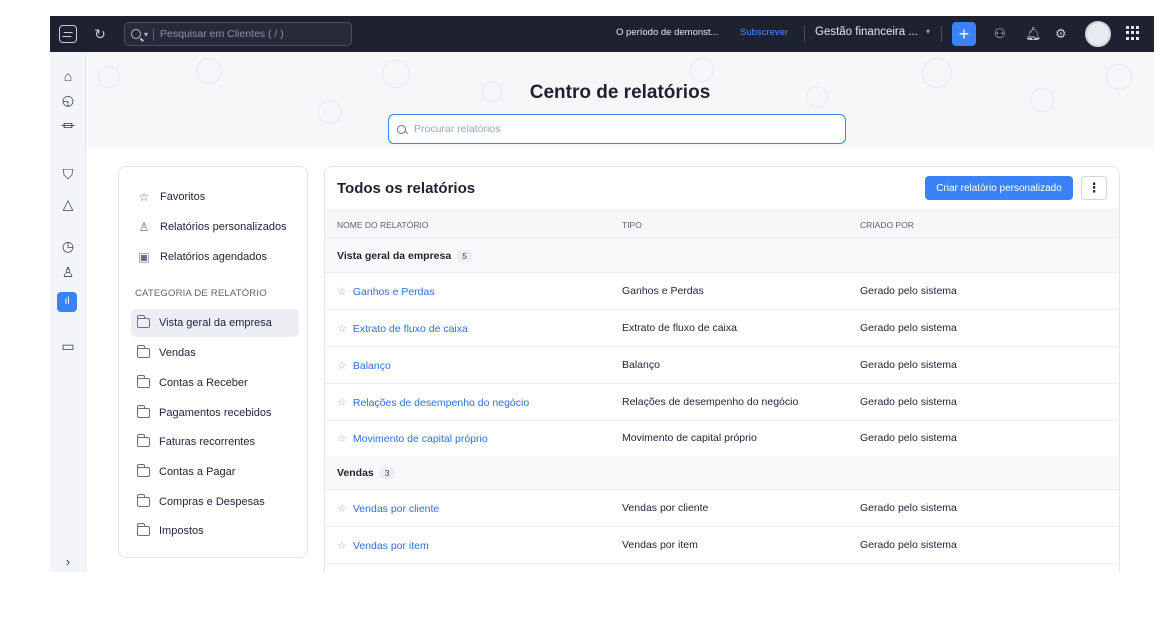  Describe the element at coordinates (183, 197) in the screenshot. I see `sidebar-item-label: Favoritos` at that location.